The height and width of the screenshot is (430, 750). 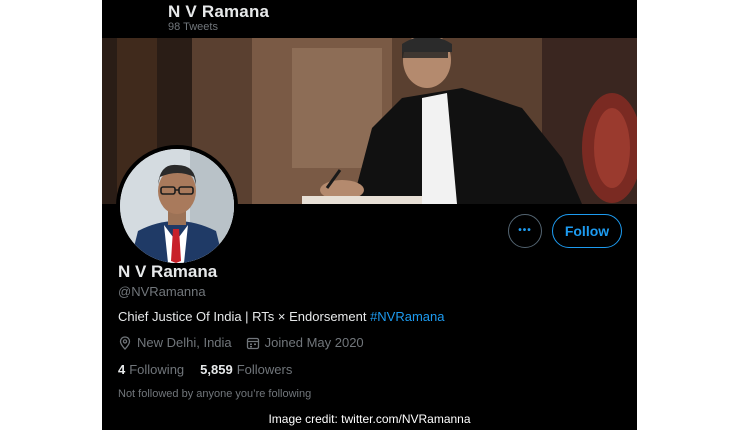 I want to click on following-link: 4 Following, so click(x=151, y=369).